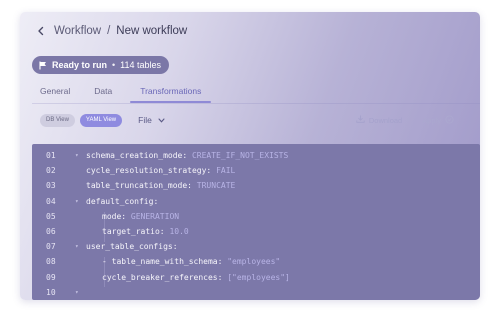 The height and width of the screenshot is (329, 500). What do you see at coordinates (385, 120) in the screenshot?
I see `download-label: Download` at bounding box center [385, 120].